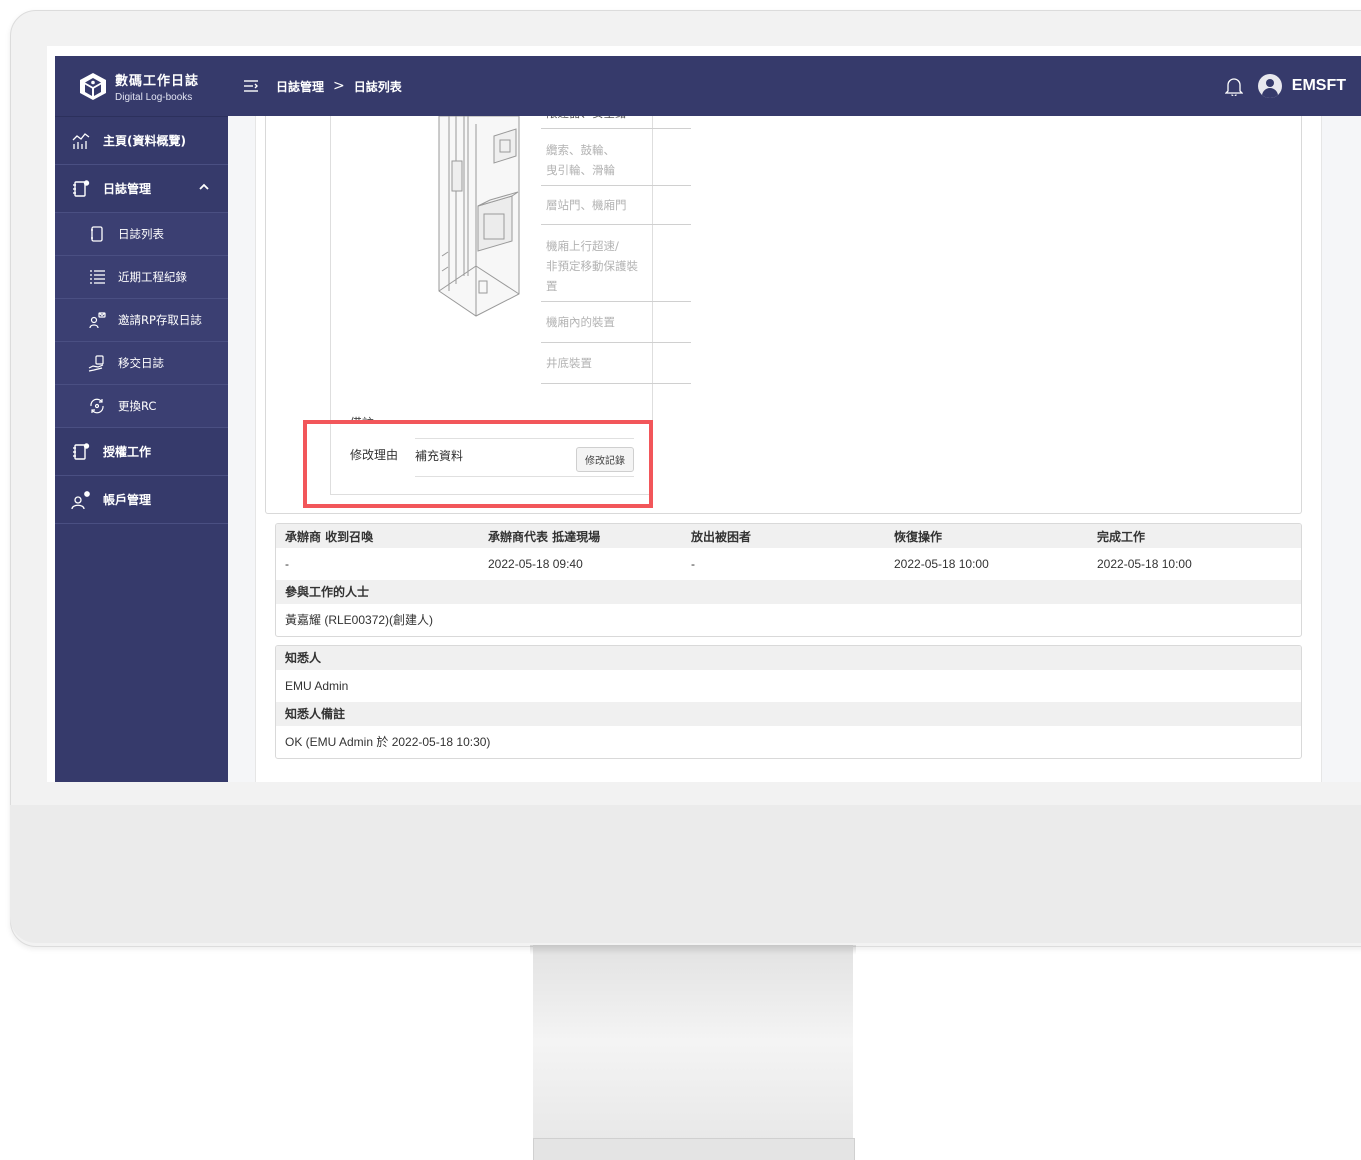  What do you see at coordinates (535, 564) in the screenshot?
I see `table-cell: 2022-05-18 09:40` at bounding box center [535, 564].